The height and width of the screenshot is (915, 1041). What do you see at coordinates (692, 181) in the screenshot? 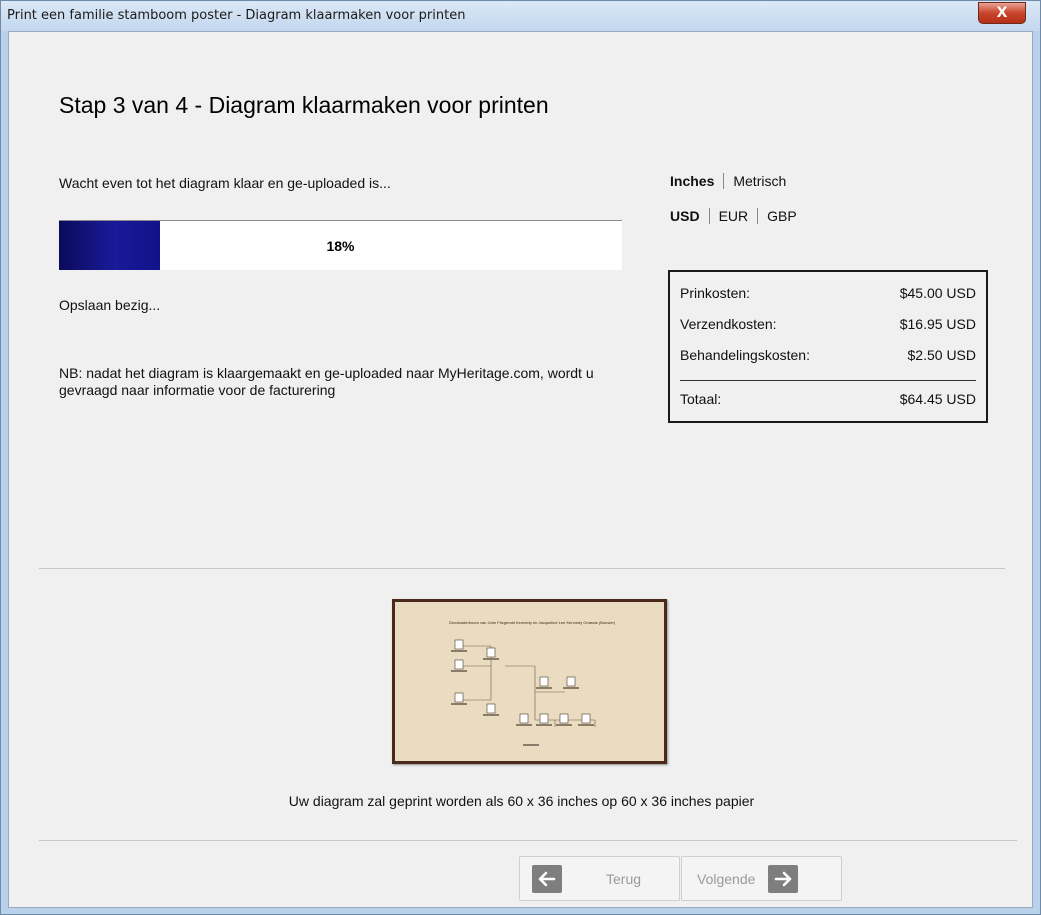
I see `unit-option-inches: Inches` at bounding box center [692, 181].